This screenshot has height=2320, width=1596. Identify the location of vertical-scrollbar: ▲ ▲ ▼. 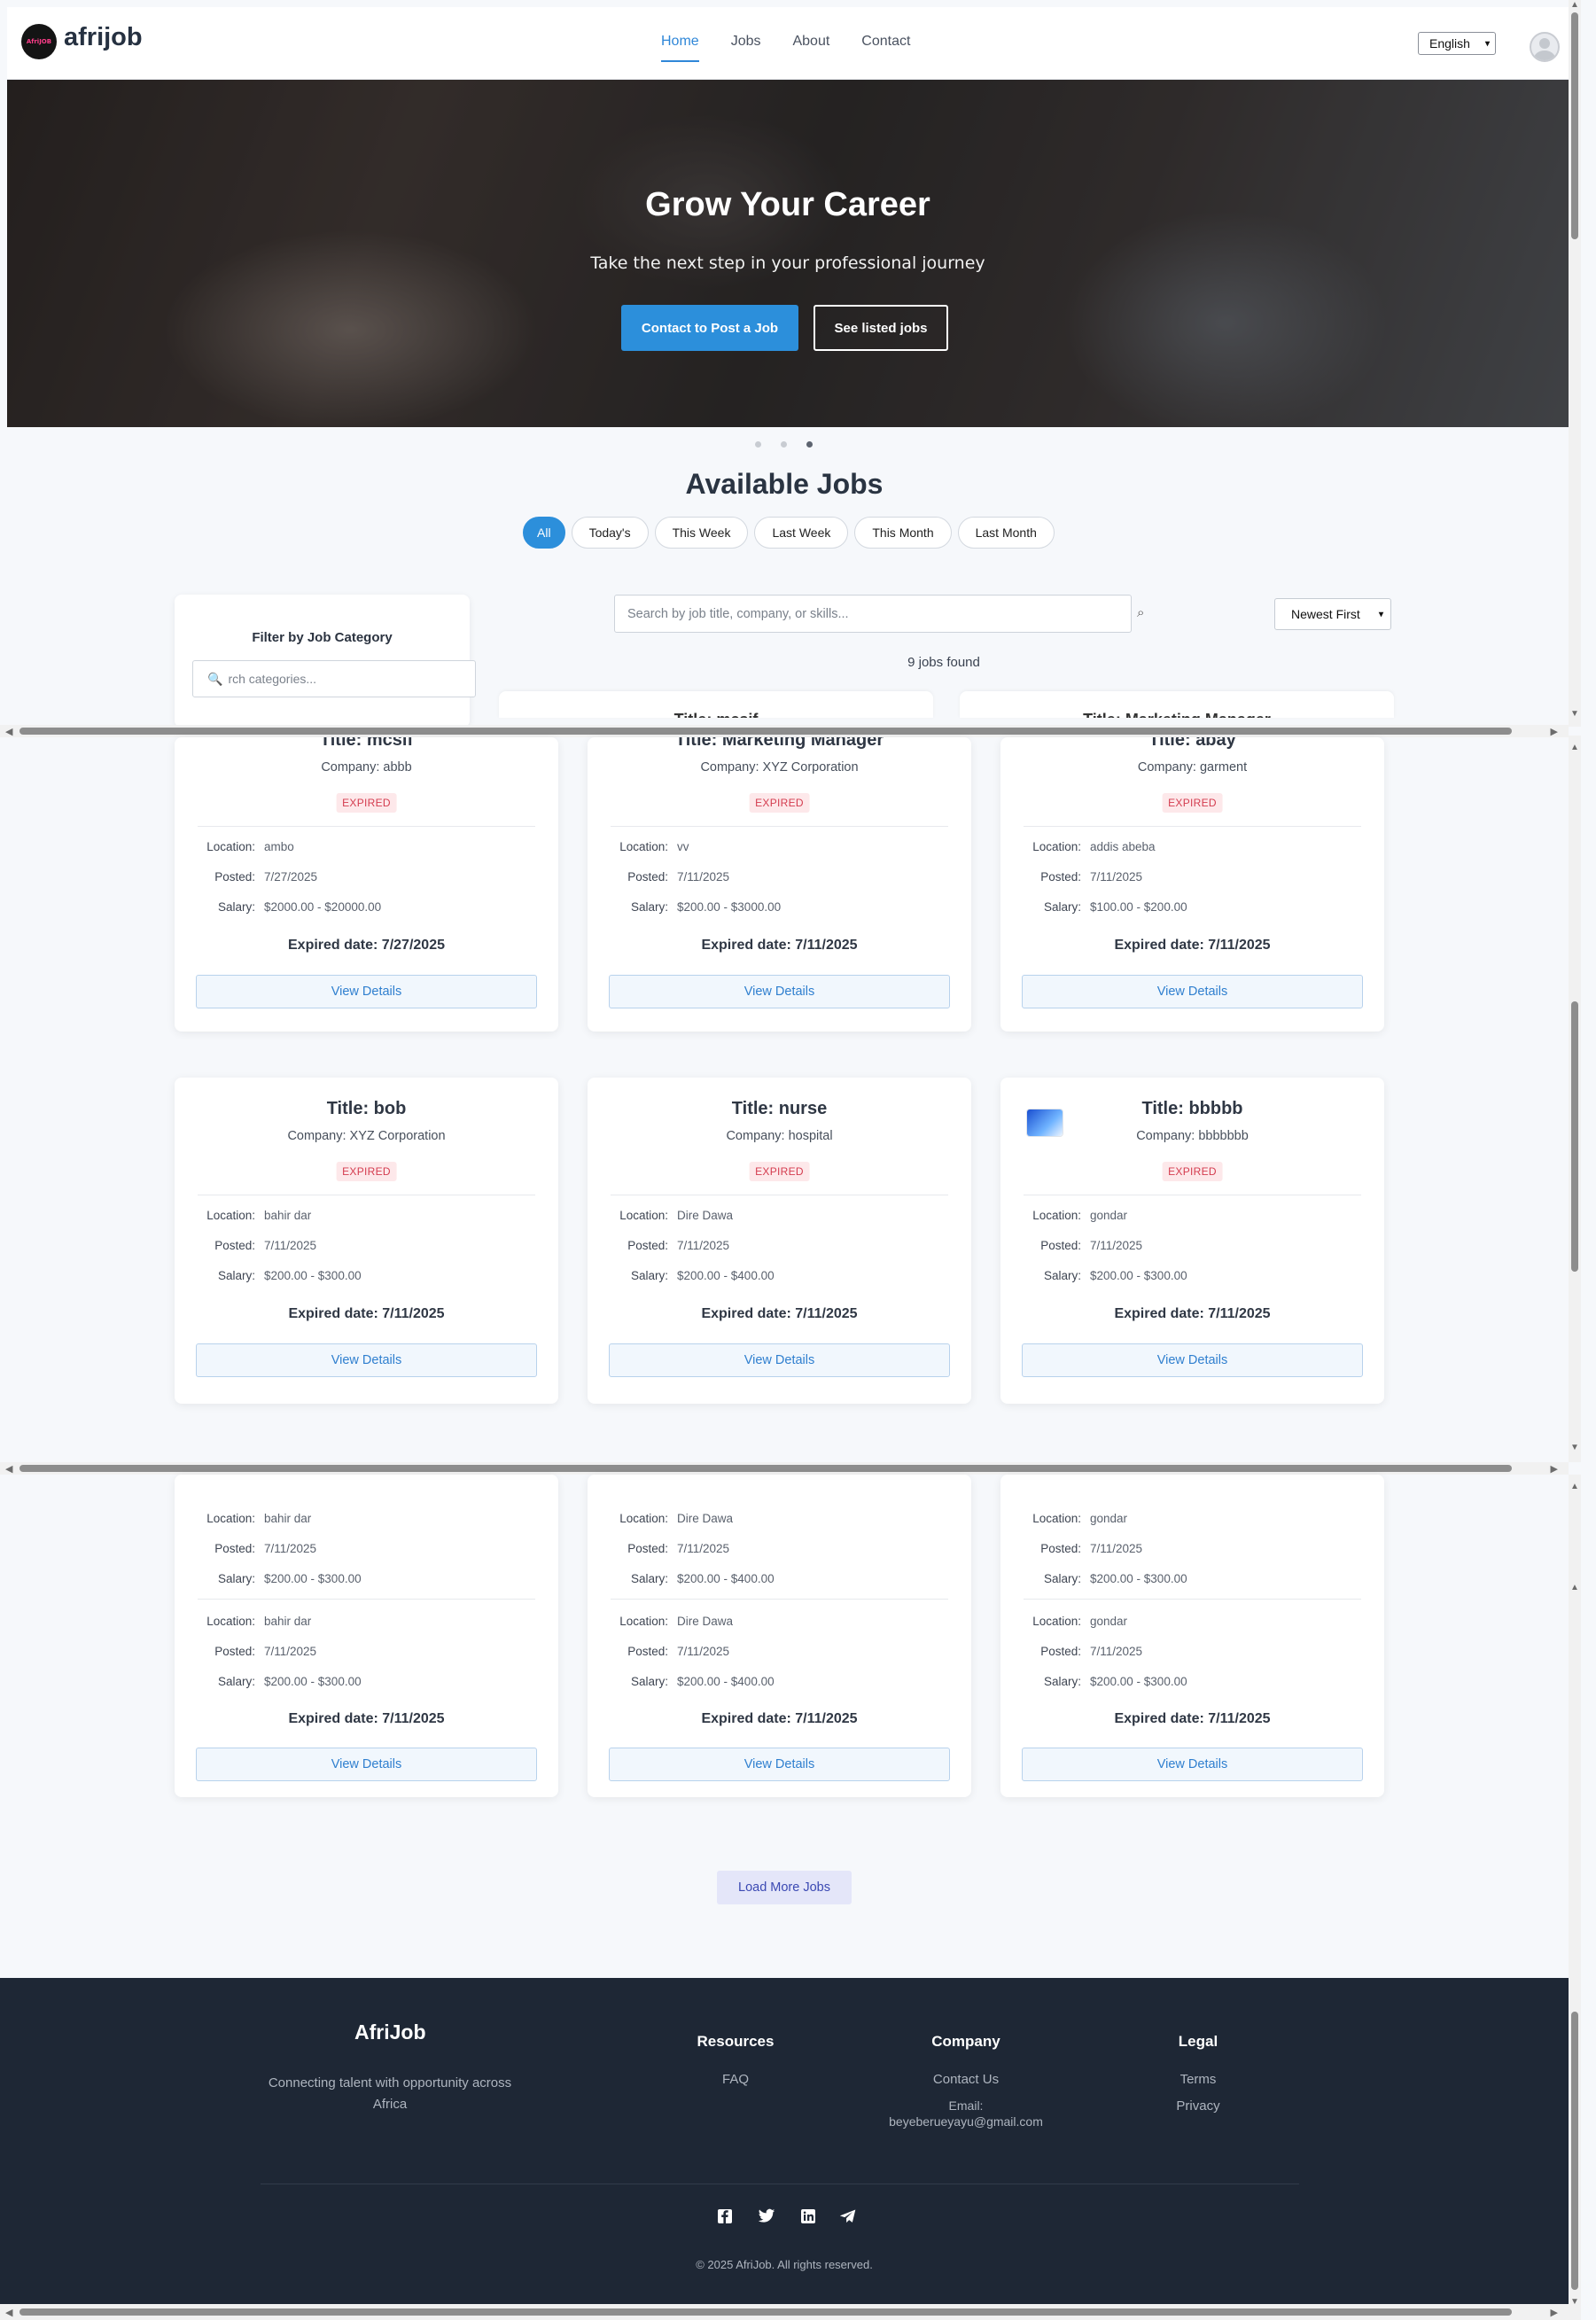
(1575, 1897).